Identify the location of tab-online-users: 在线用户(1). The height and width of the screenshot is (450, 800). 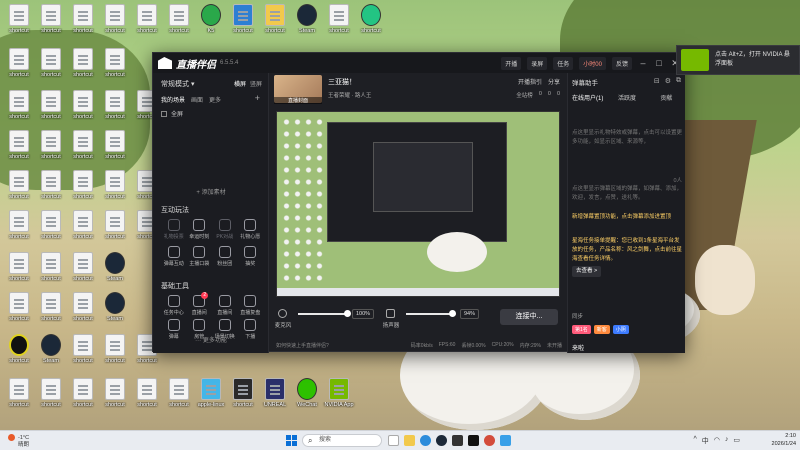
(587, 97).